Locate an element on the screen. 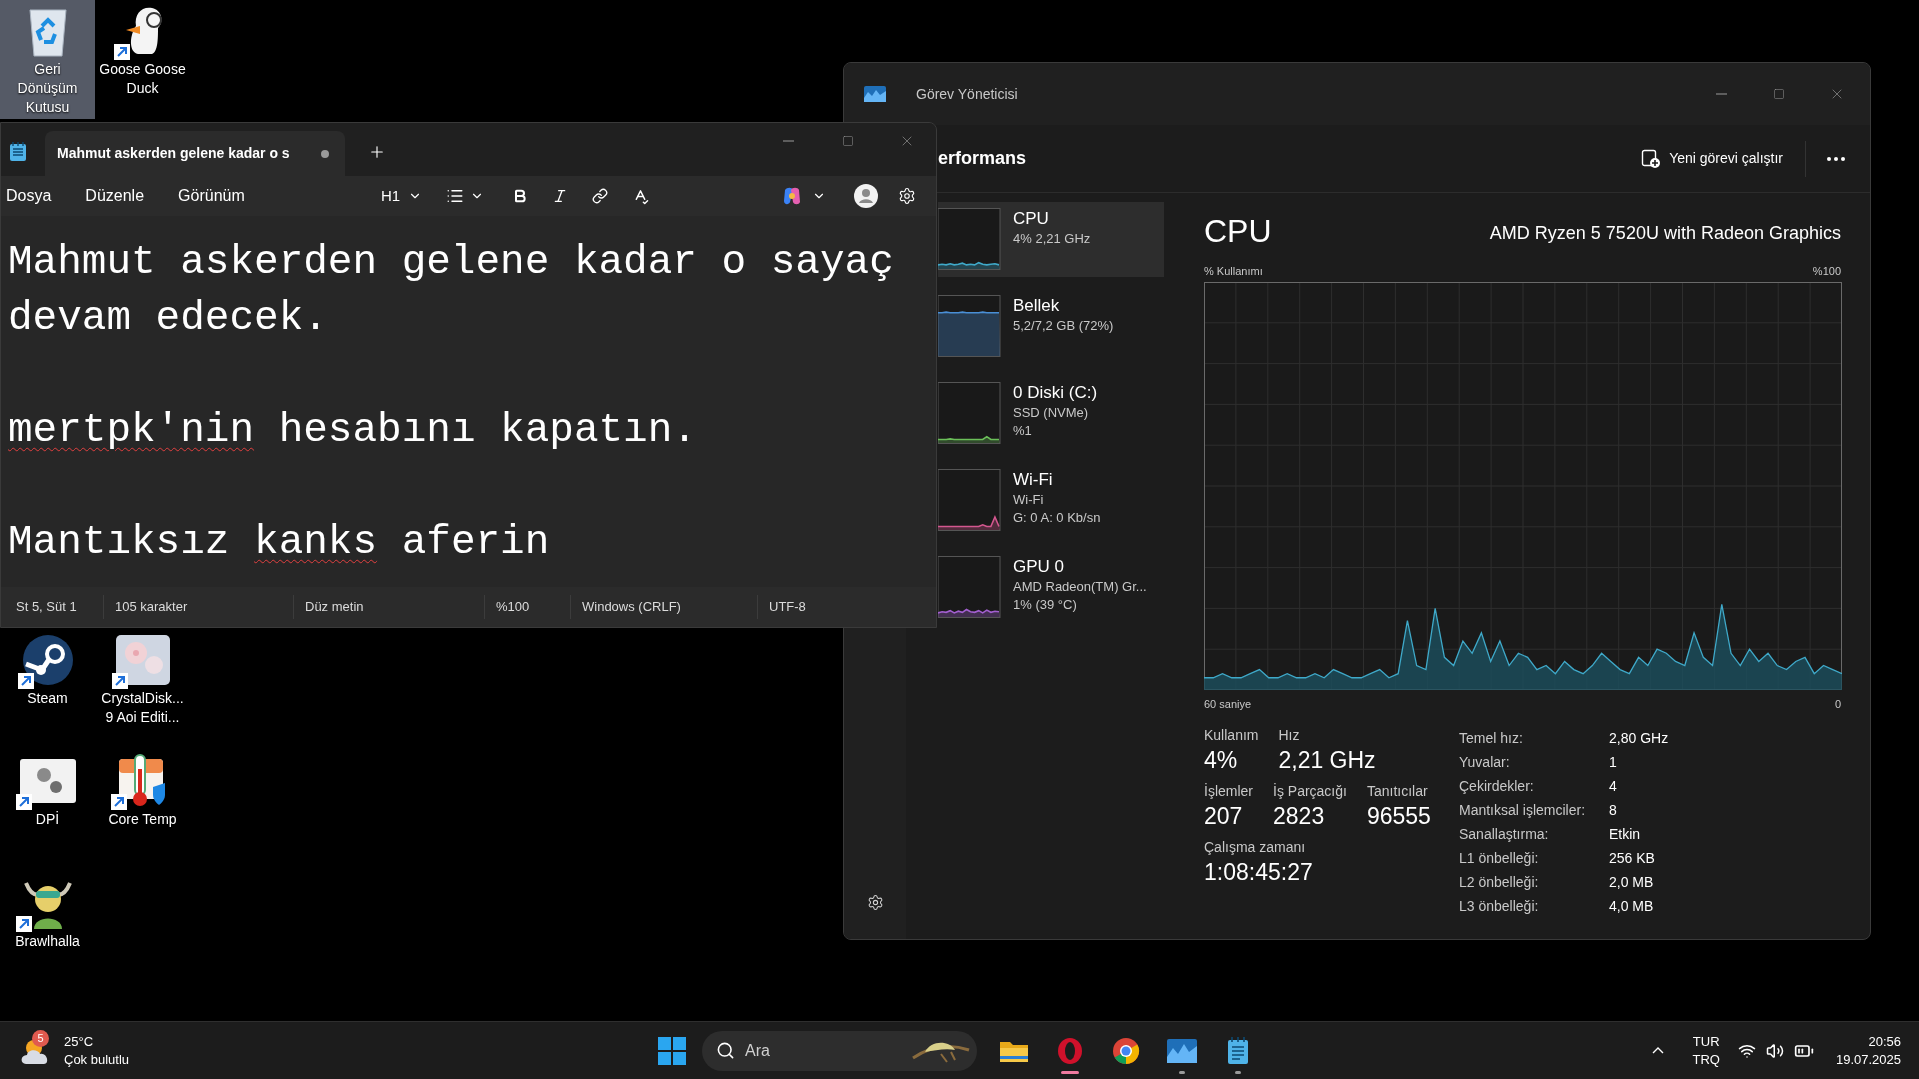 This screenshot has width=1919, height=1079. plus-icon is located at coordinates (377, 152).